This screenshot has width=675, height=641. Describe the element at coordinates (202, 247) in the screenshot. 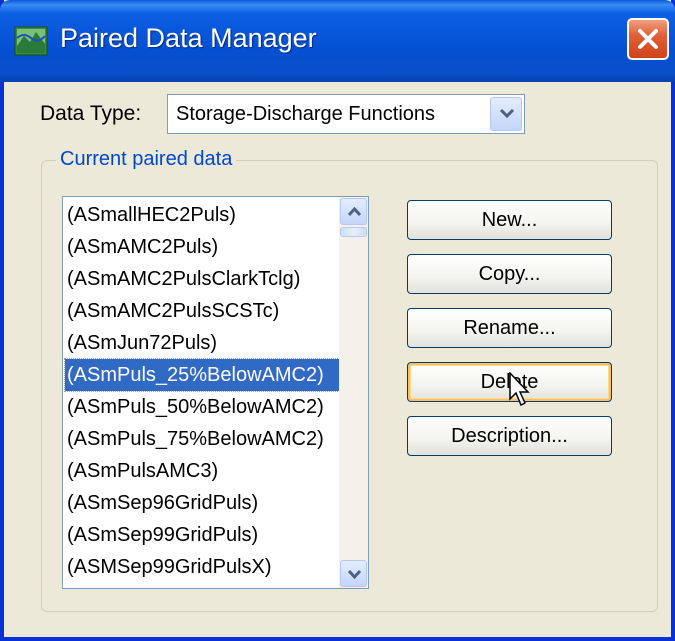

I see `list-item: (ASmAMC2Puls)` at that location.